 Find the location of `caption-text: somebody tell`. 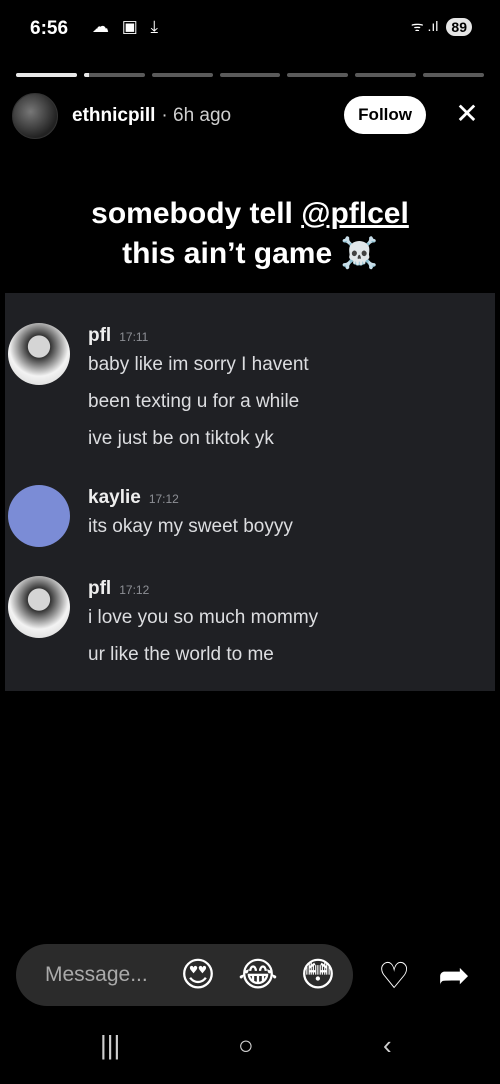

caption-text: somebody tell is located at coordinates (196, 213).